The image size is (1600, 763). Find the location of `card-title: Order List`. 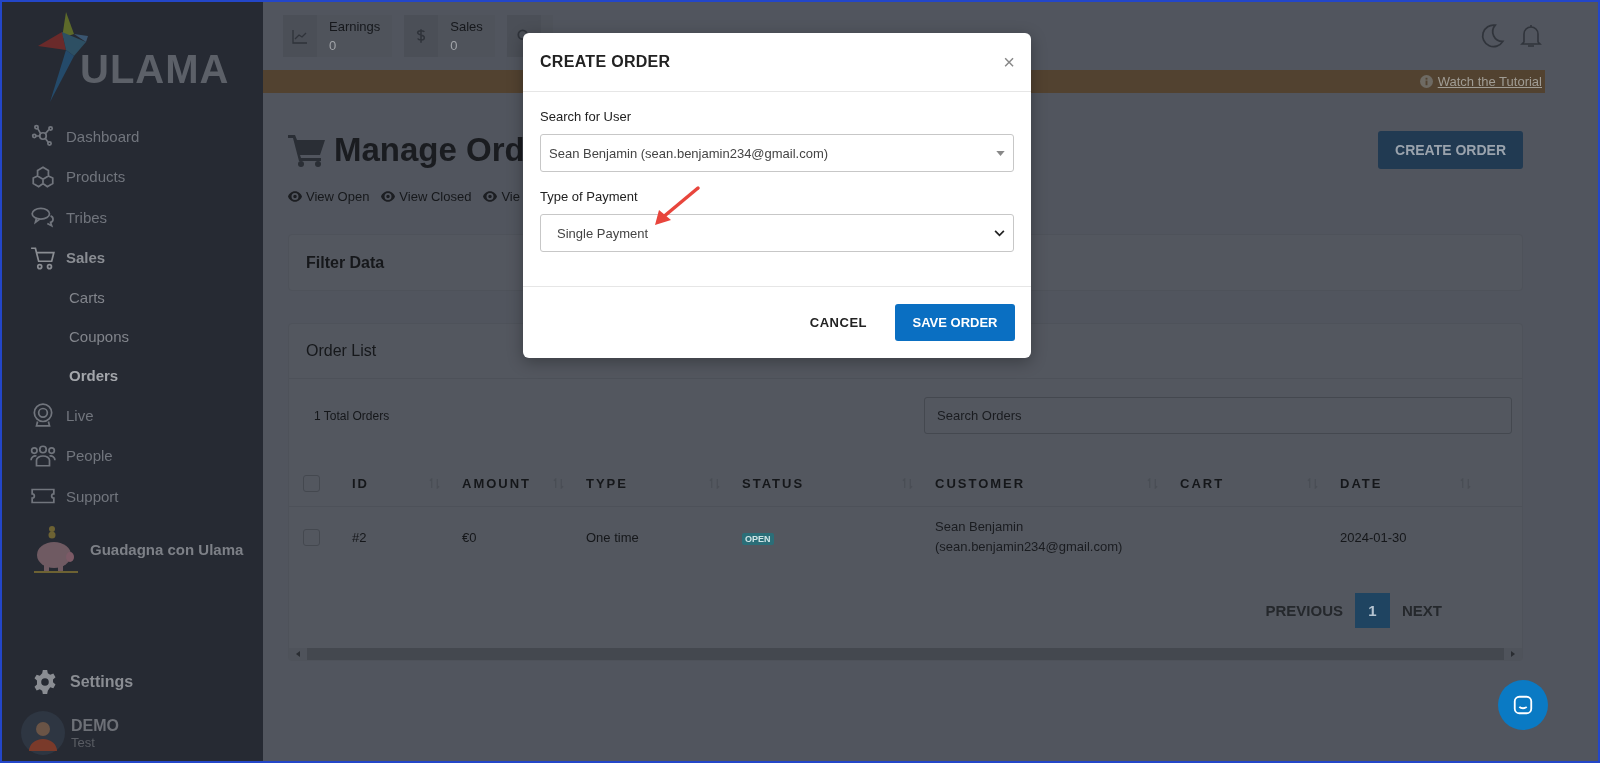

card-title: Order List is located at coordinates (341, 351).